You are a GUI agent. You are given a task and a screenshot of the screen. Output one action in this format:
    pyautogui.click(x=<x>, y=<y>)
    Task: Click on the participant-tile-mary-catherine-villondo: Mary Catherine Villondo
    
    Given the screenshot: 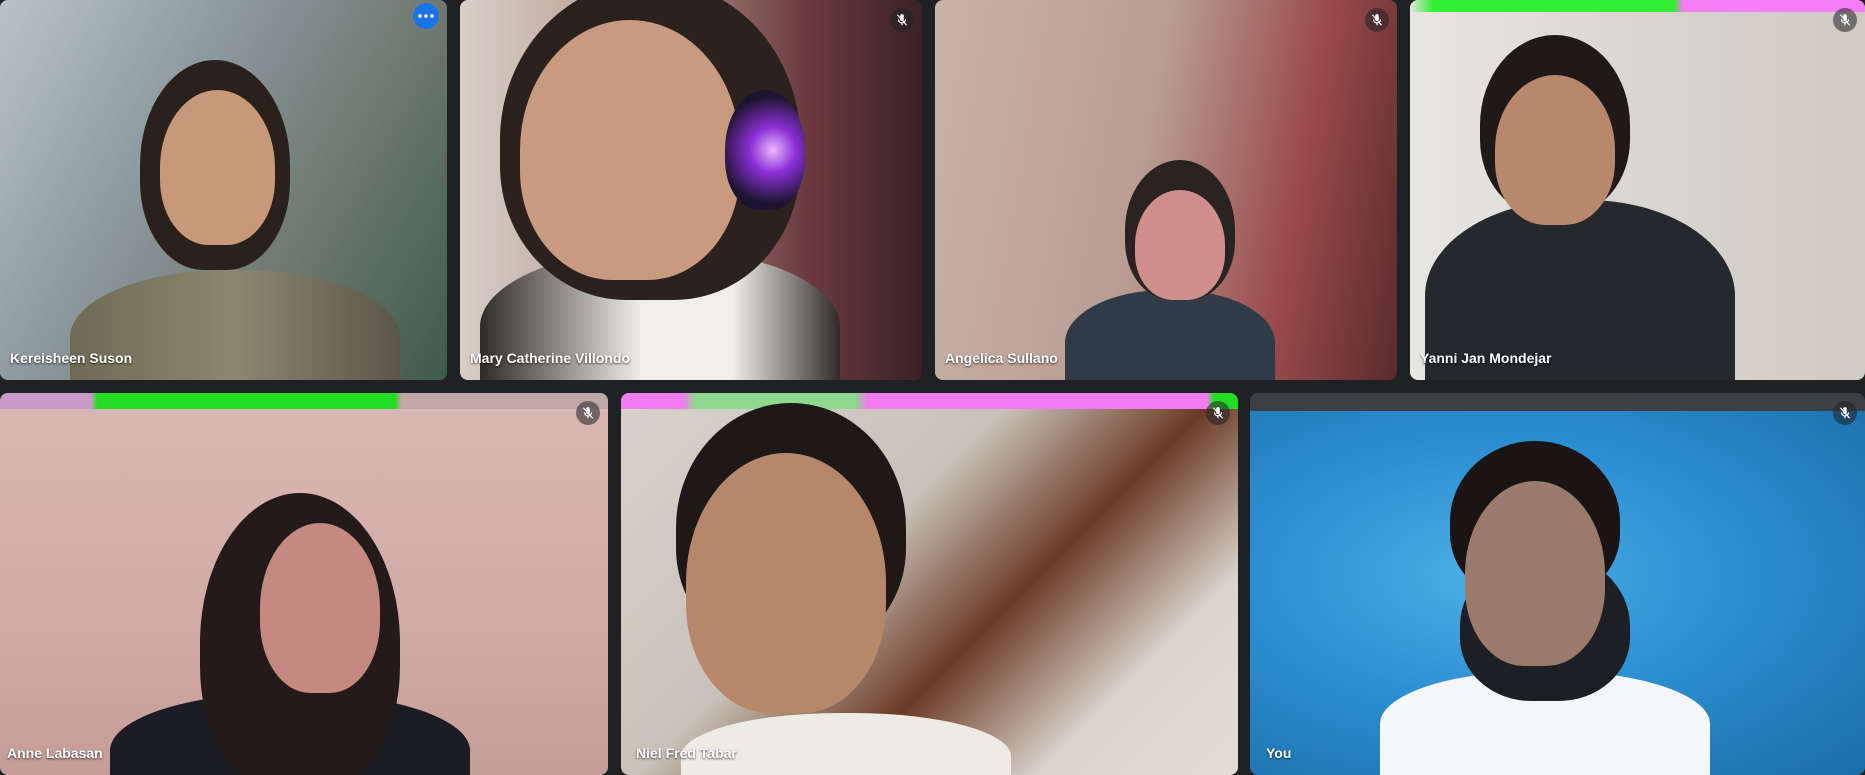 What is the action you would take?
    pyautogui.click(x=691, y=190)
    